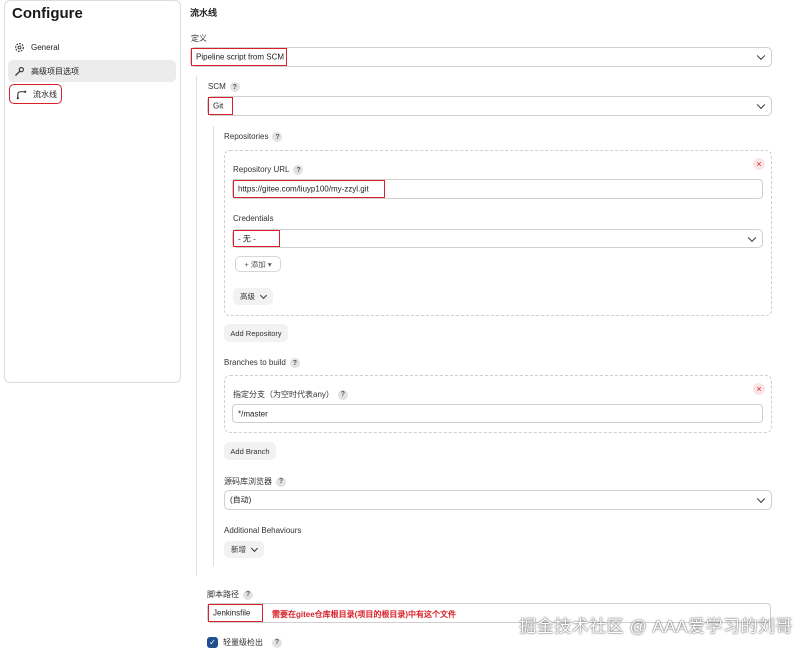  I want to click on repo-url-input: https://gitee.com/liuyp100/my-zzyl.git, so click(497, 189).